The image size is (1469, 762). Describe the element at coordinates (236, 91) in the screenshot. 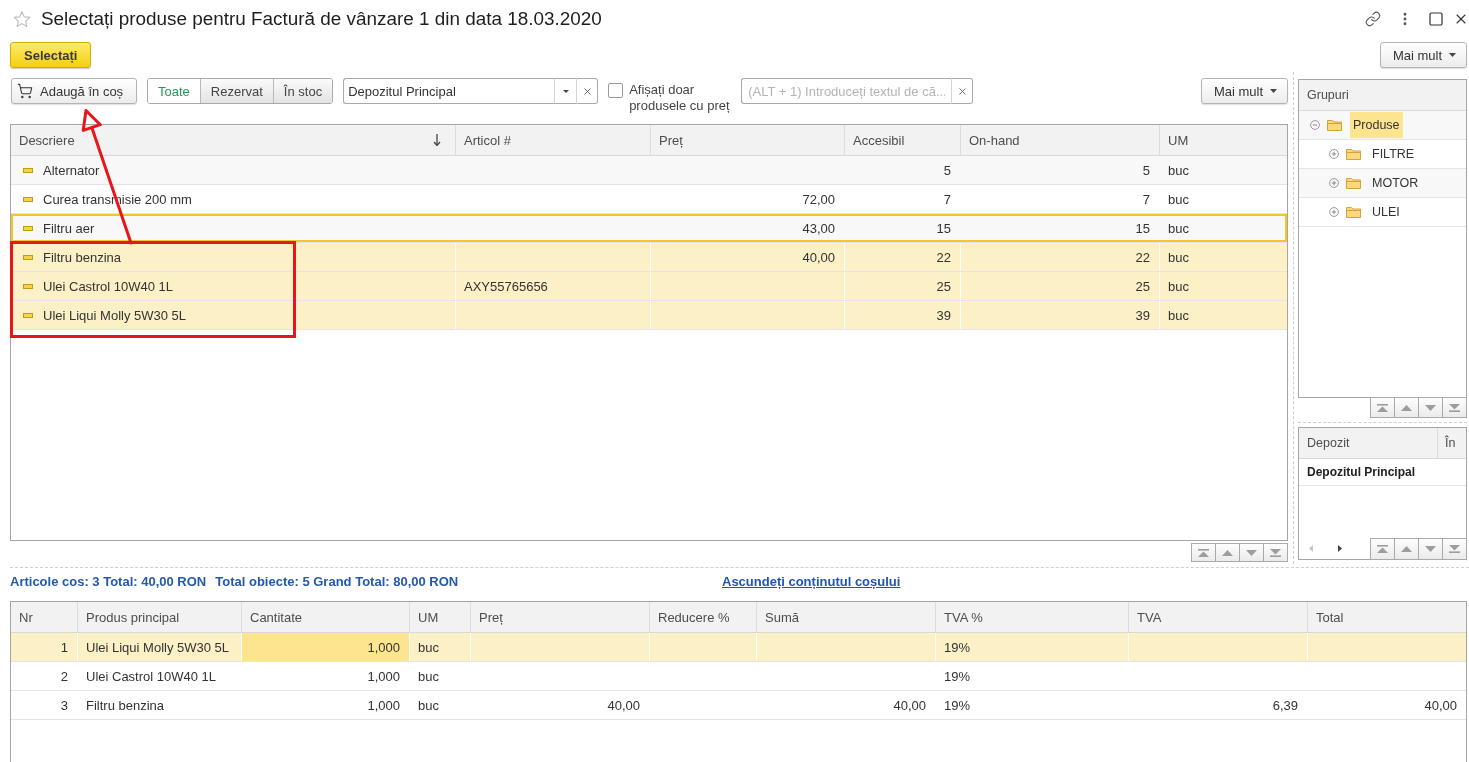

I see `filter-tab: Rezervat` at that location.